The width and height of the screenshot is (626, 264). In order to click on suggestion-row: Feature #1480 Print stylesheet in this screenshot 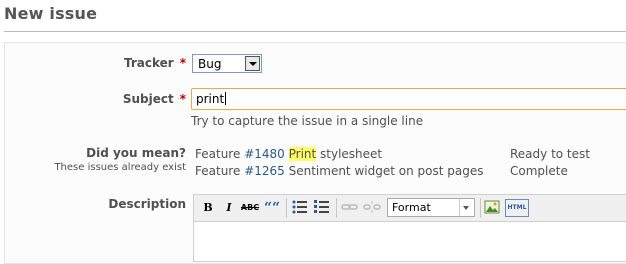, I will do `click(288, 154)`.